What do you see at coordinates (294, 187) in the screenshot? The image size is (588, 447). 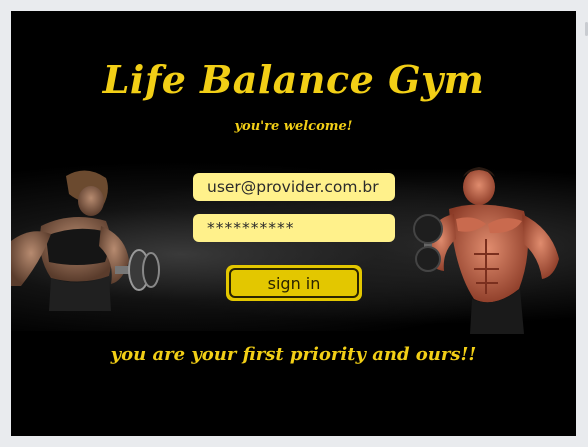 I see `email-field` at bounding box center [294, 187].